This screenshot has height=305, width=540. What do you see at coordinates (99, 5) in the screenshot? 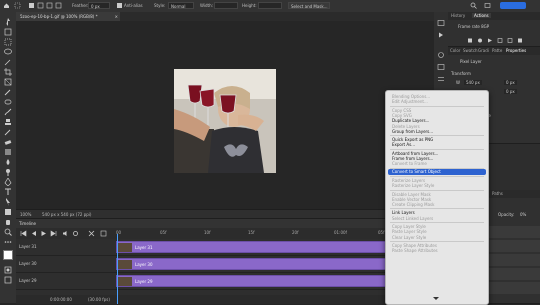
I see `feather-input: 0 px` at bounding box center [99, 5].